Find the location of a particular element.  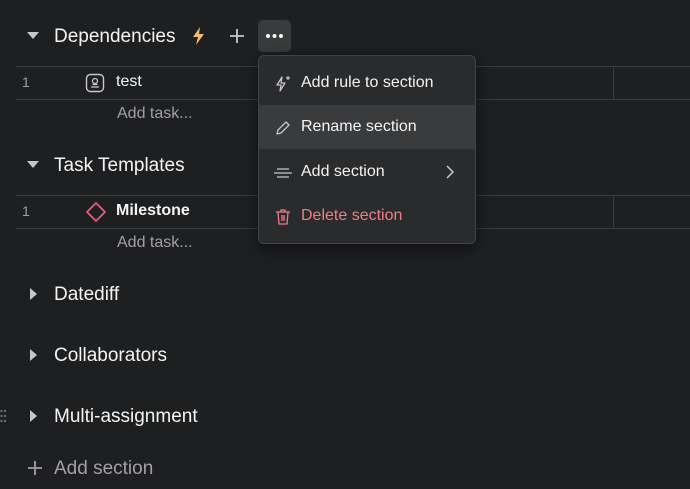

add-task-plus-icon is located at coordinates (237, 36).